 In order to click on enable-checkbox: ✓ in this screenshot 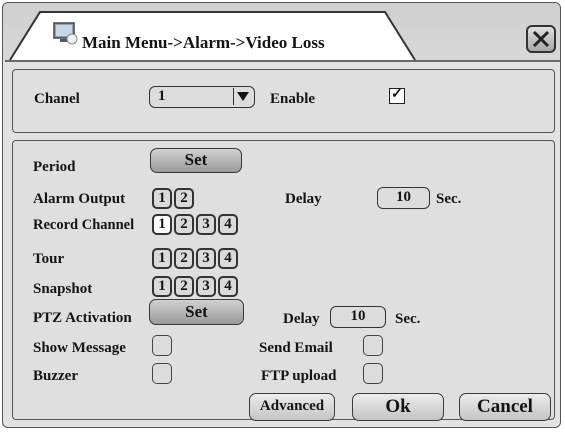, I will do `click(397, 95)`.